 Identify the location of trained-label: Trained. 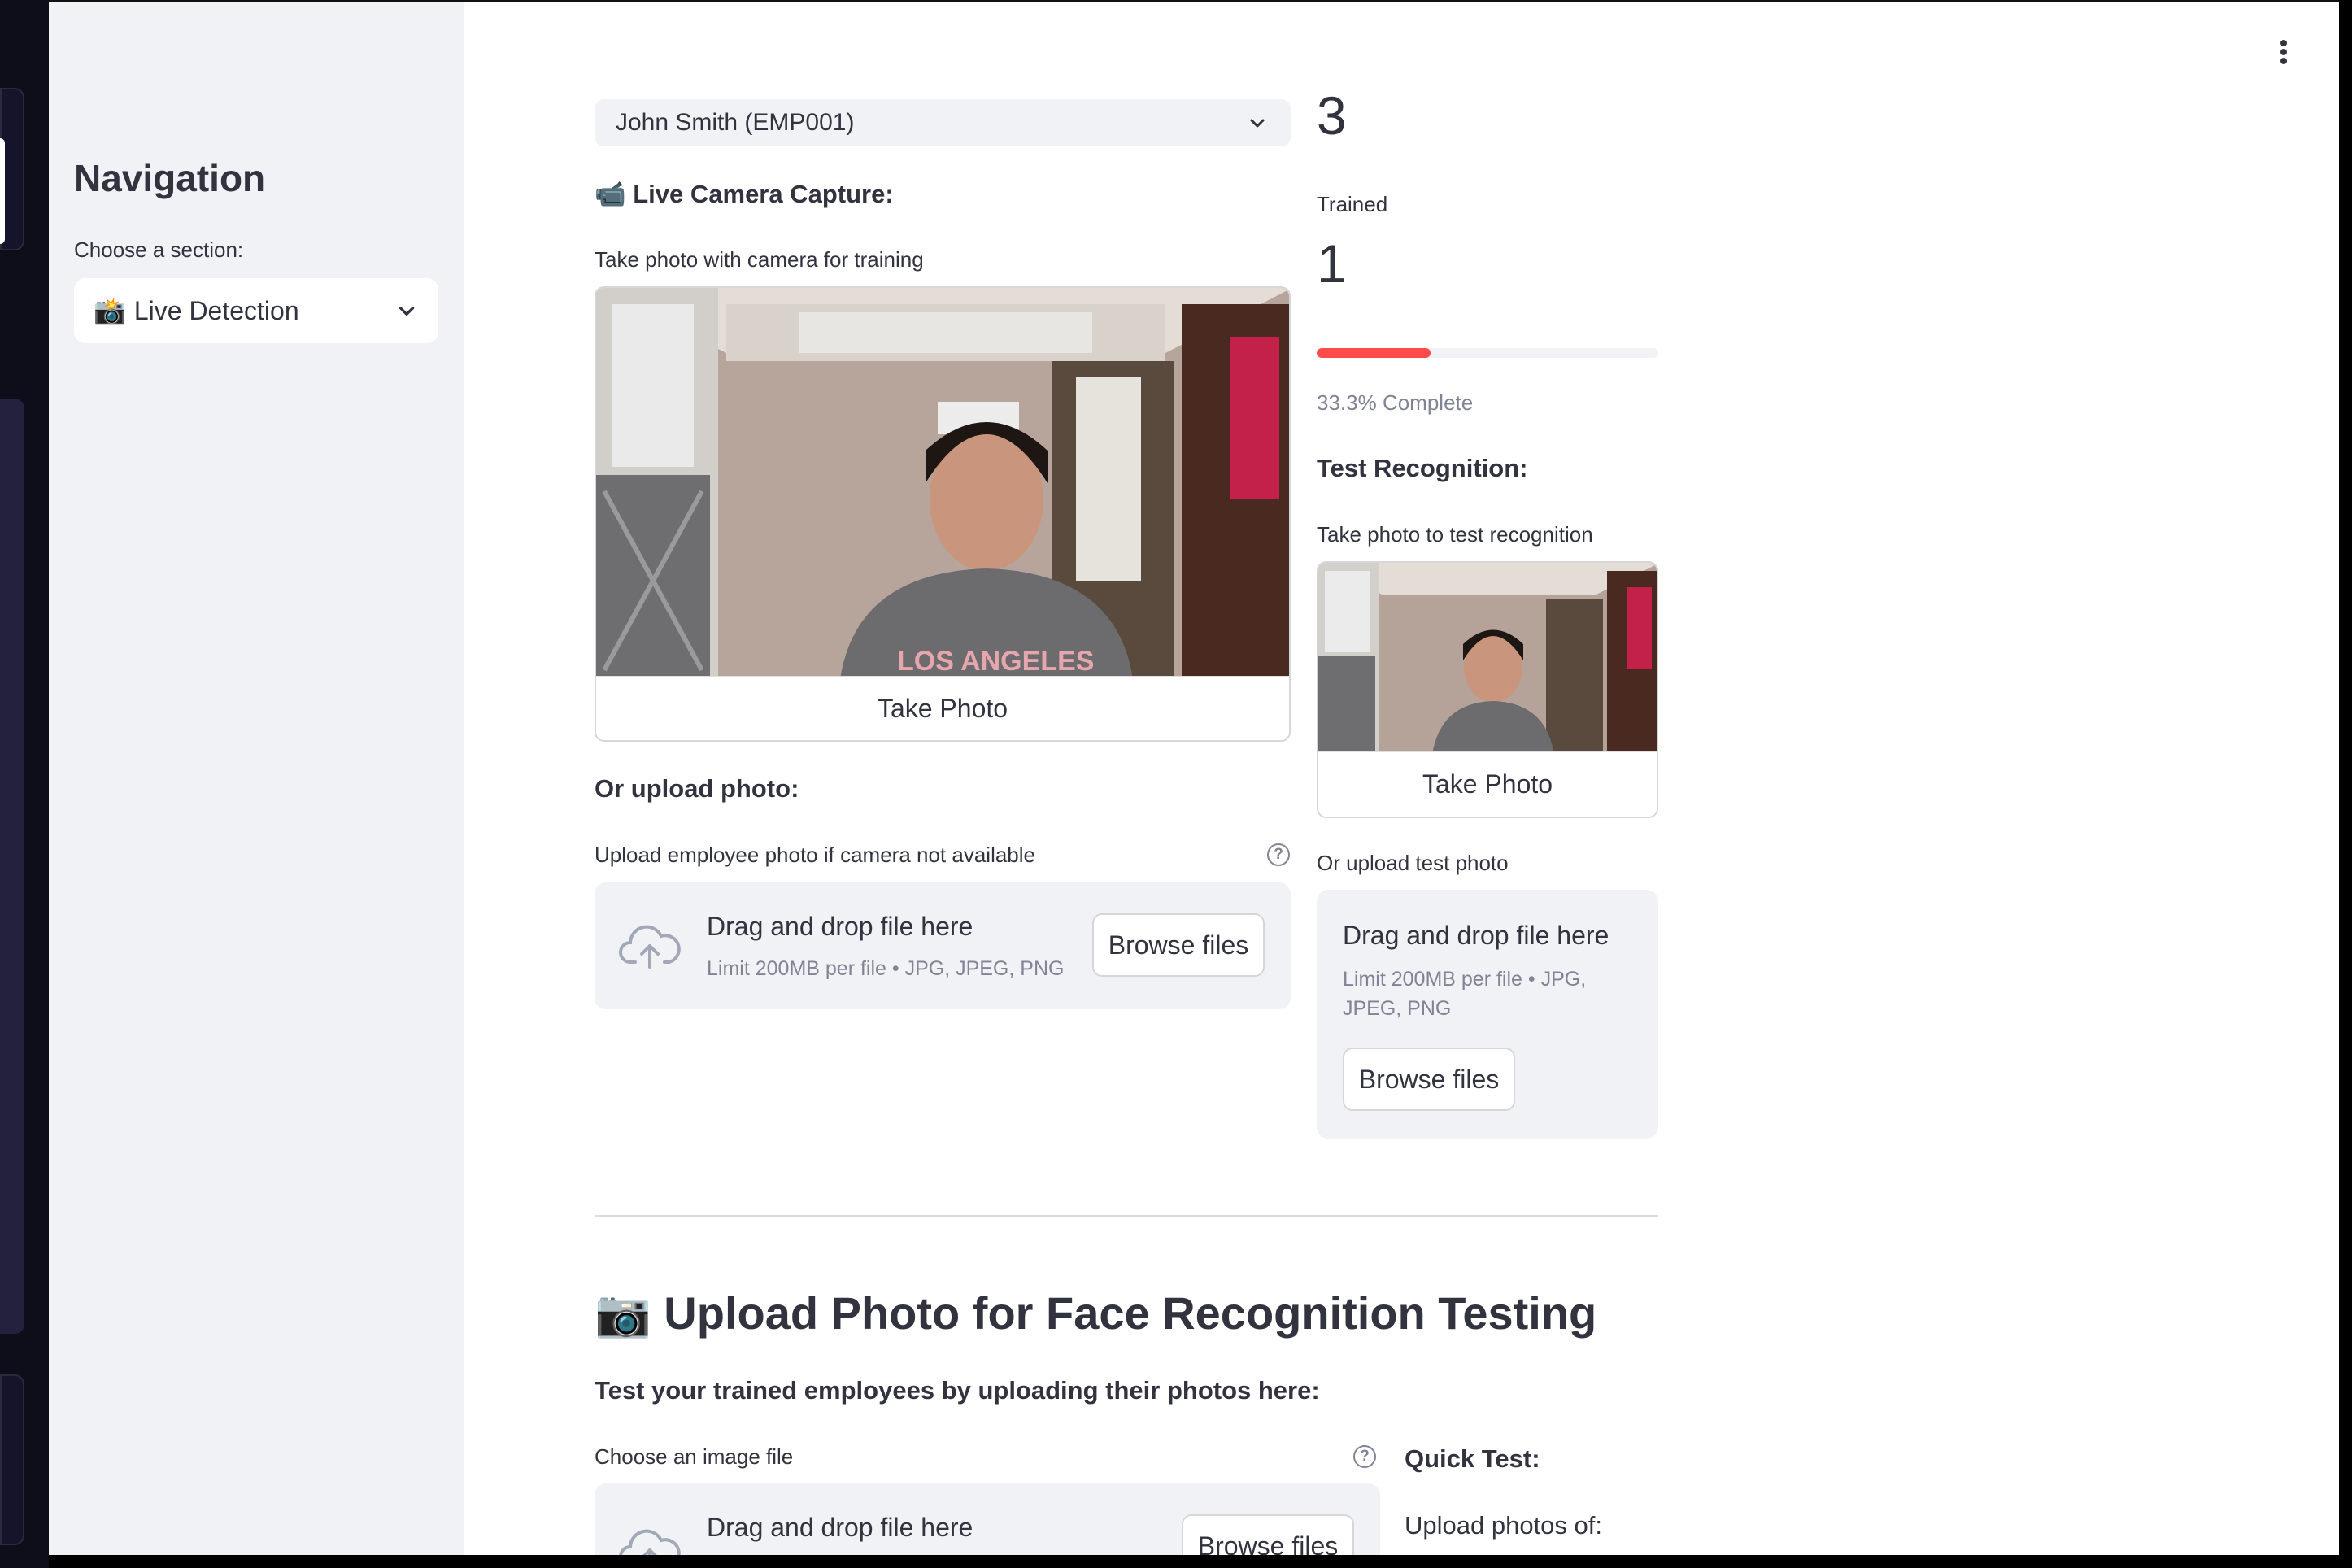
(1352, 204).